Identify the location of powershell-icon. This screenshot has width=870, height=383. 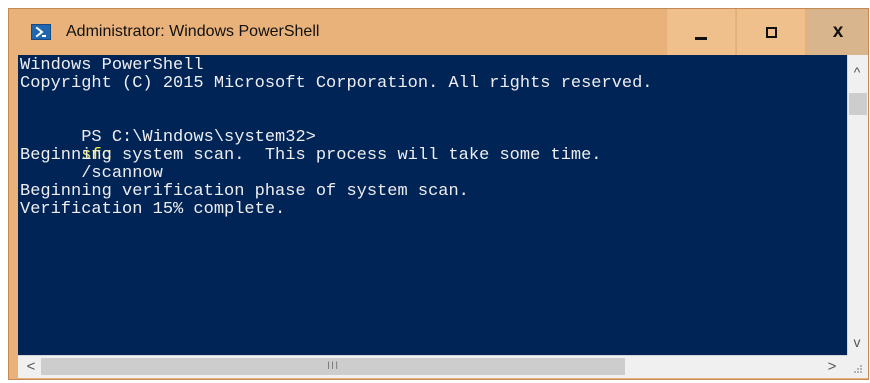
(41, 32).